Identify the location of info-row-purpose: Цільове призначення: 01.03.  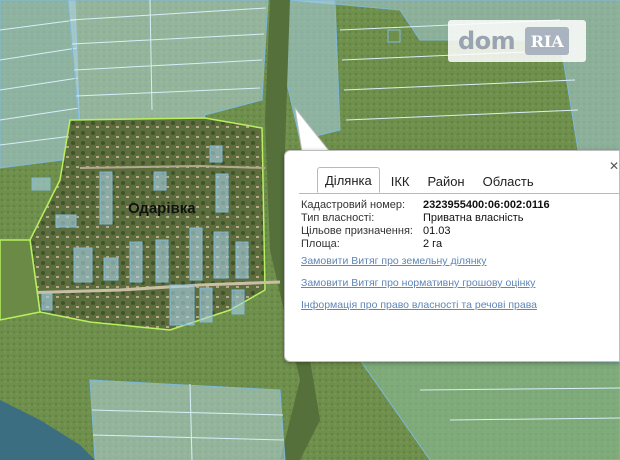
(425, 231).